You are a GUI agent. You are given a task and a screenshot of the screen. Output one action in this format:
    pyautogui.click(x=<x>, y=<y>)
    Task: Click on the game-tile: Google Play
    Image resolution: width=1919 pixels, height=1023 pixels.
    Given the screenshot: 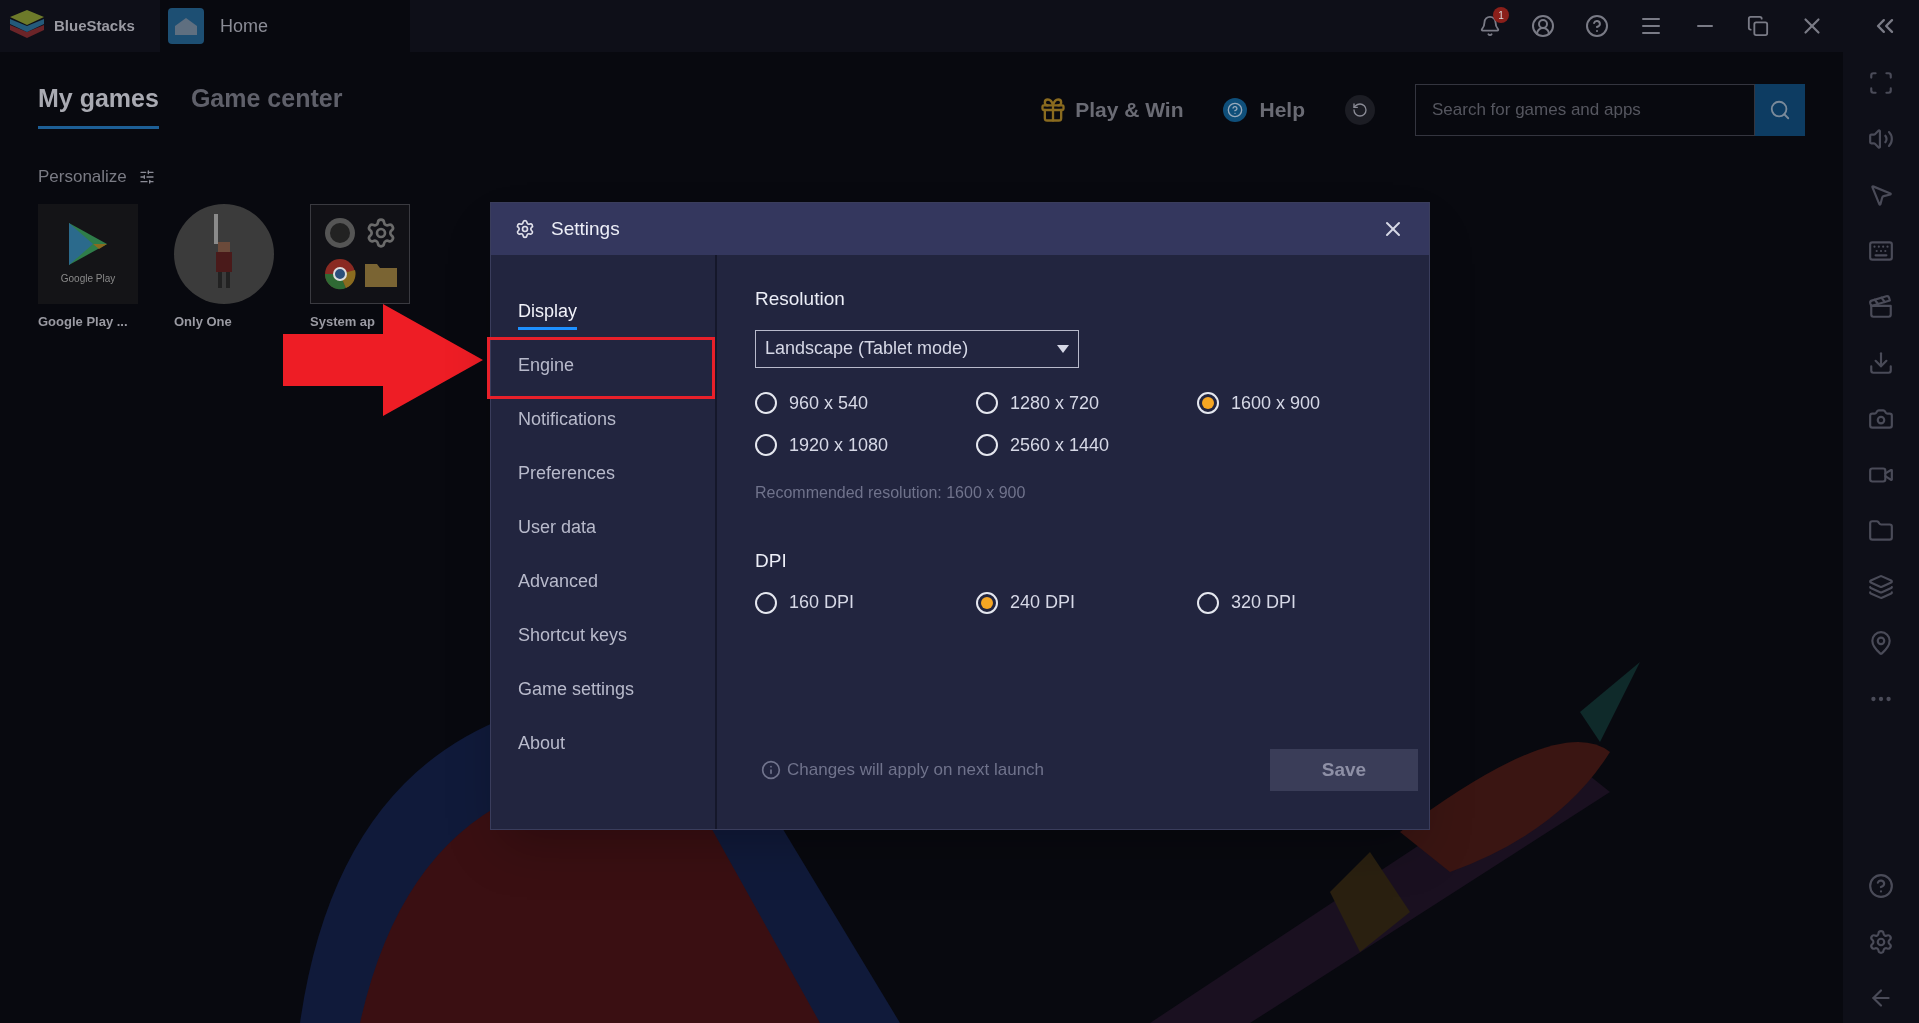 What is the action you would take?
    pyautogui.click(x=88, y=253)
    